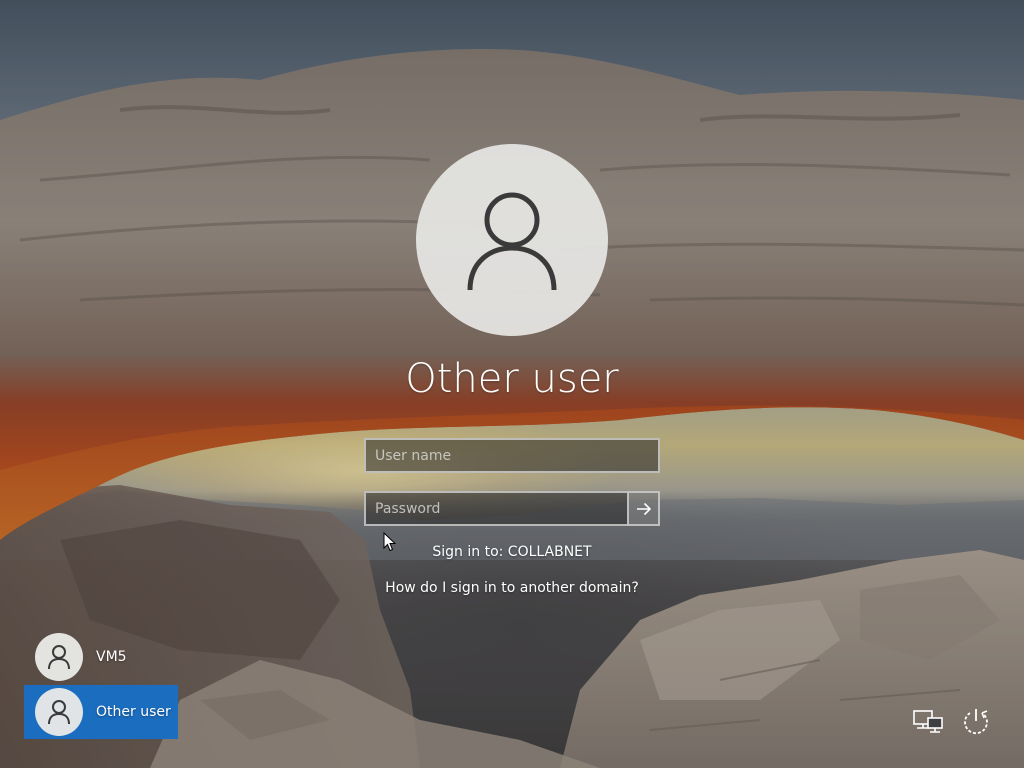 This screenshot has width=1024, height=768. I want to click on submit-sign-in-button, so click(643, 508).